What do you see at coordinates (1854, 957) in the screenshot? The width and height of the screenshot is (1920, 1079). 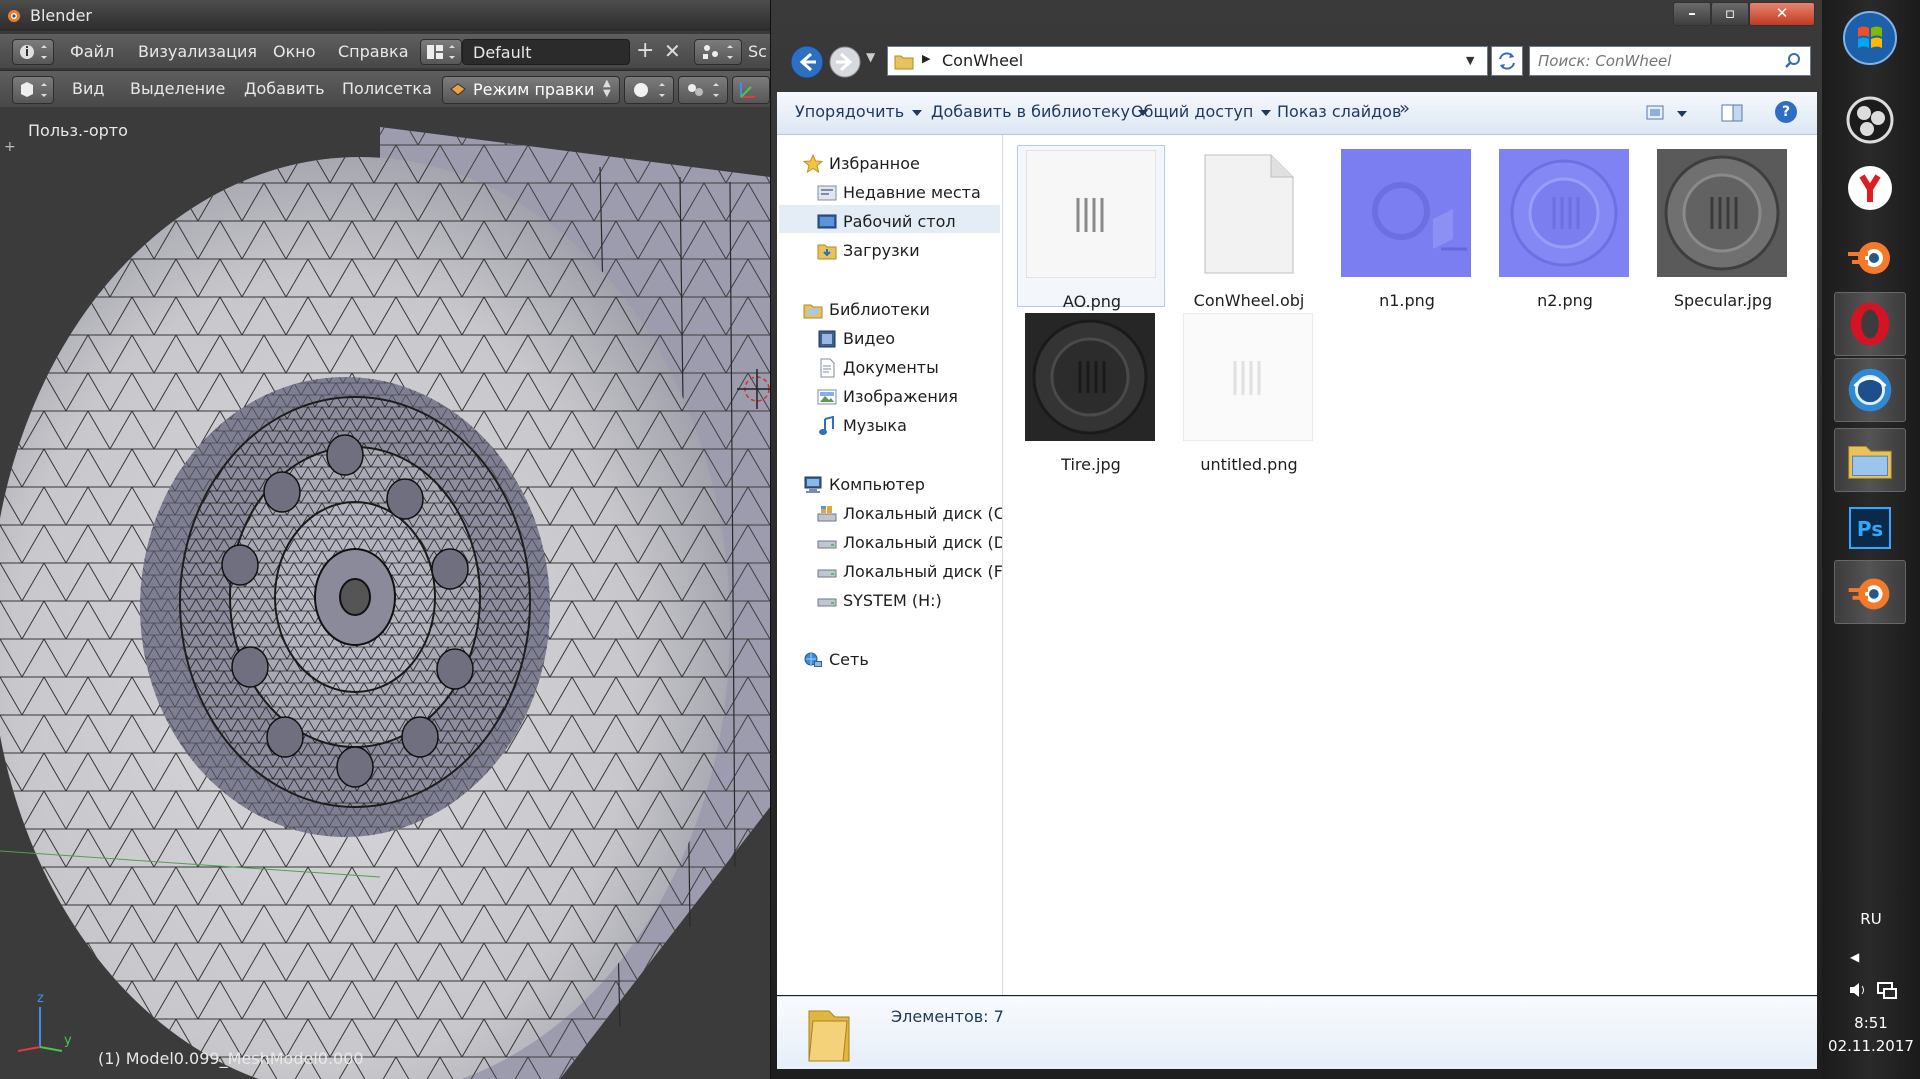 I see `tray-expand-icon: ◀` at bounding box center [1854, 957].